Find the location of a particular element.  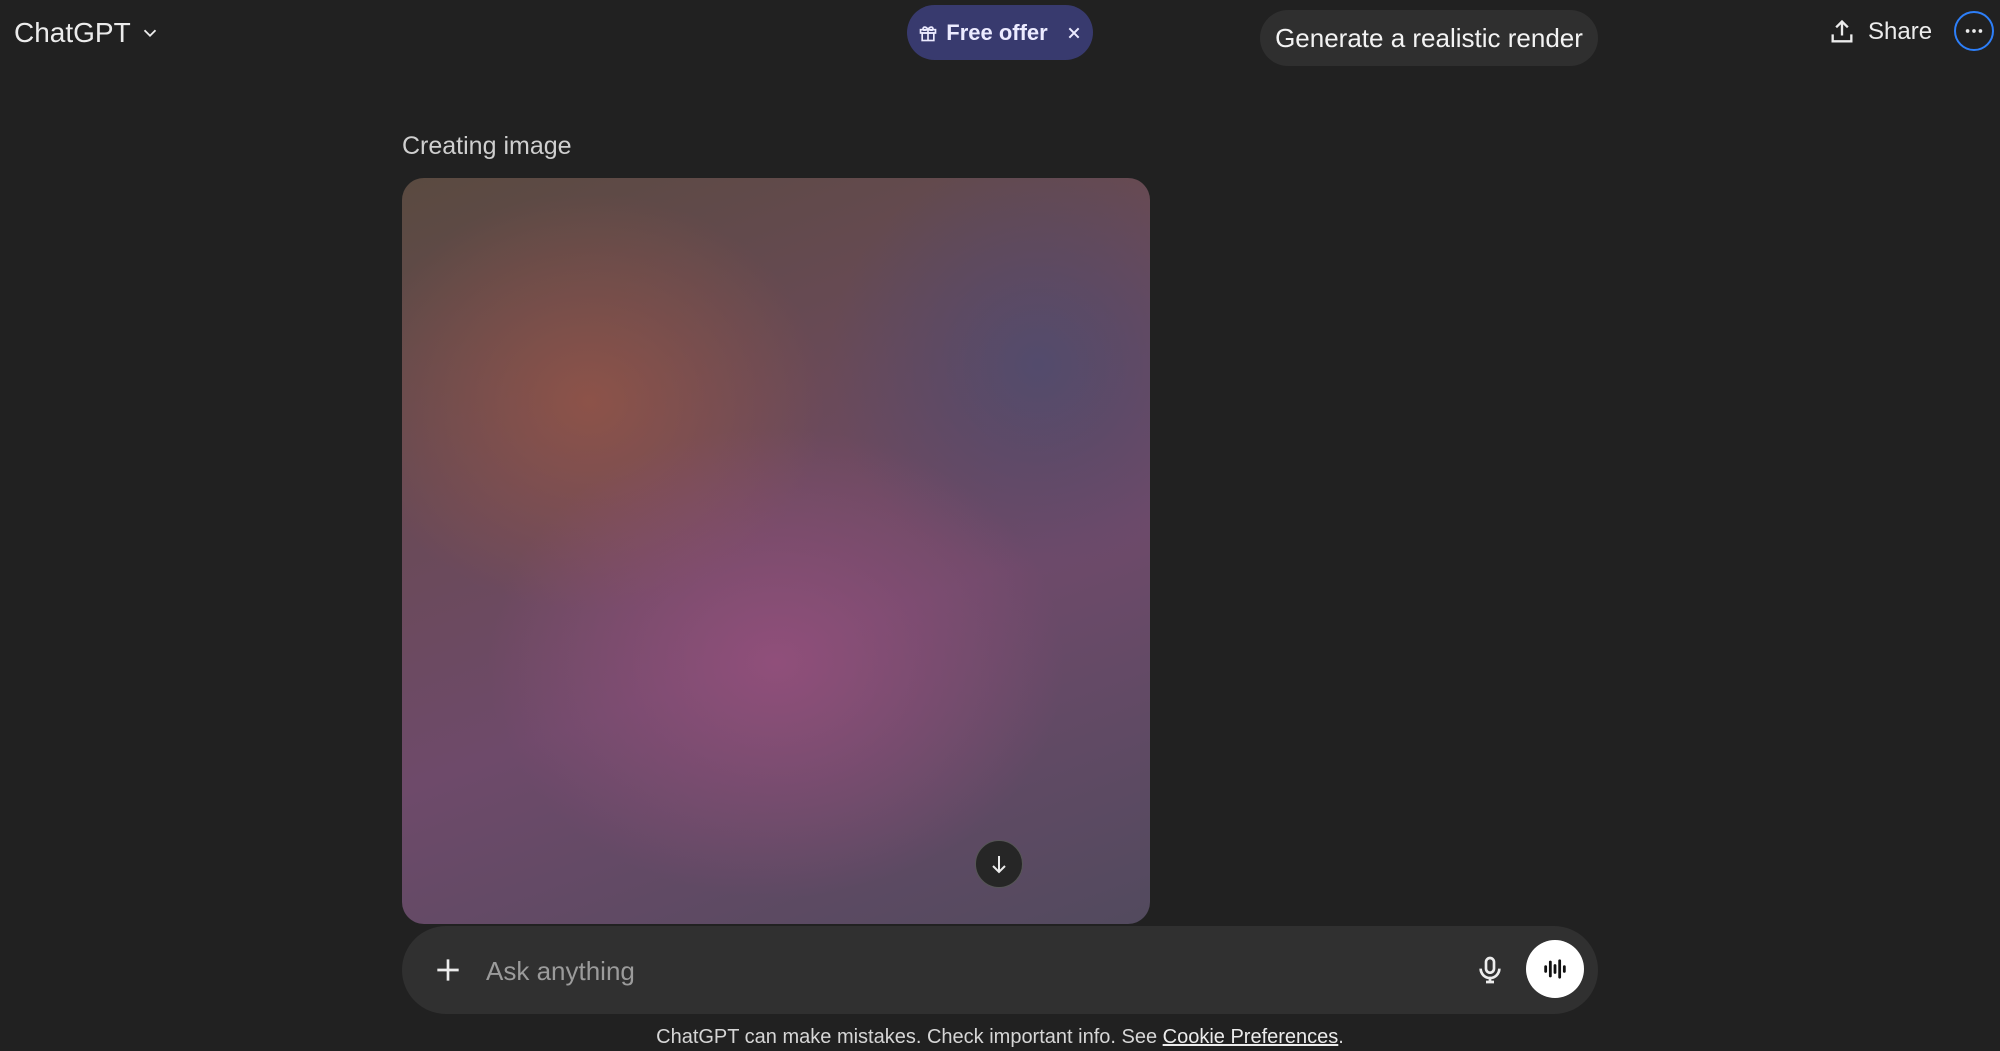

share-button: Share is located at coordinates (1880, 32).